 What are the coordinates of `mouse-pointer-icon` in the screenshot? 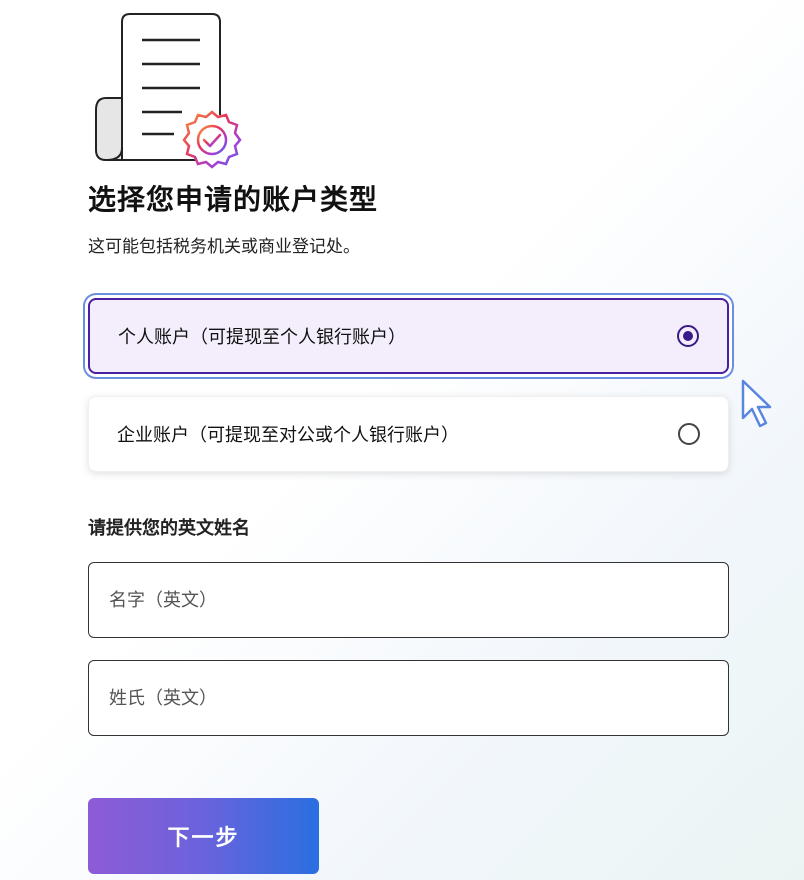 It's located at (757, 404).